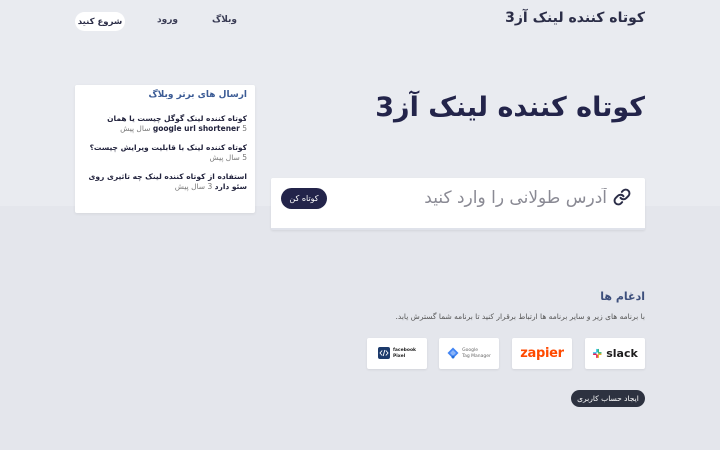  Describe the element at coordinates (383, 353) in the screenshot. I see `code-icon` at that location.